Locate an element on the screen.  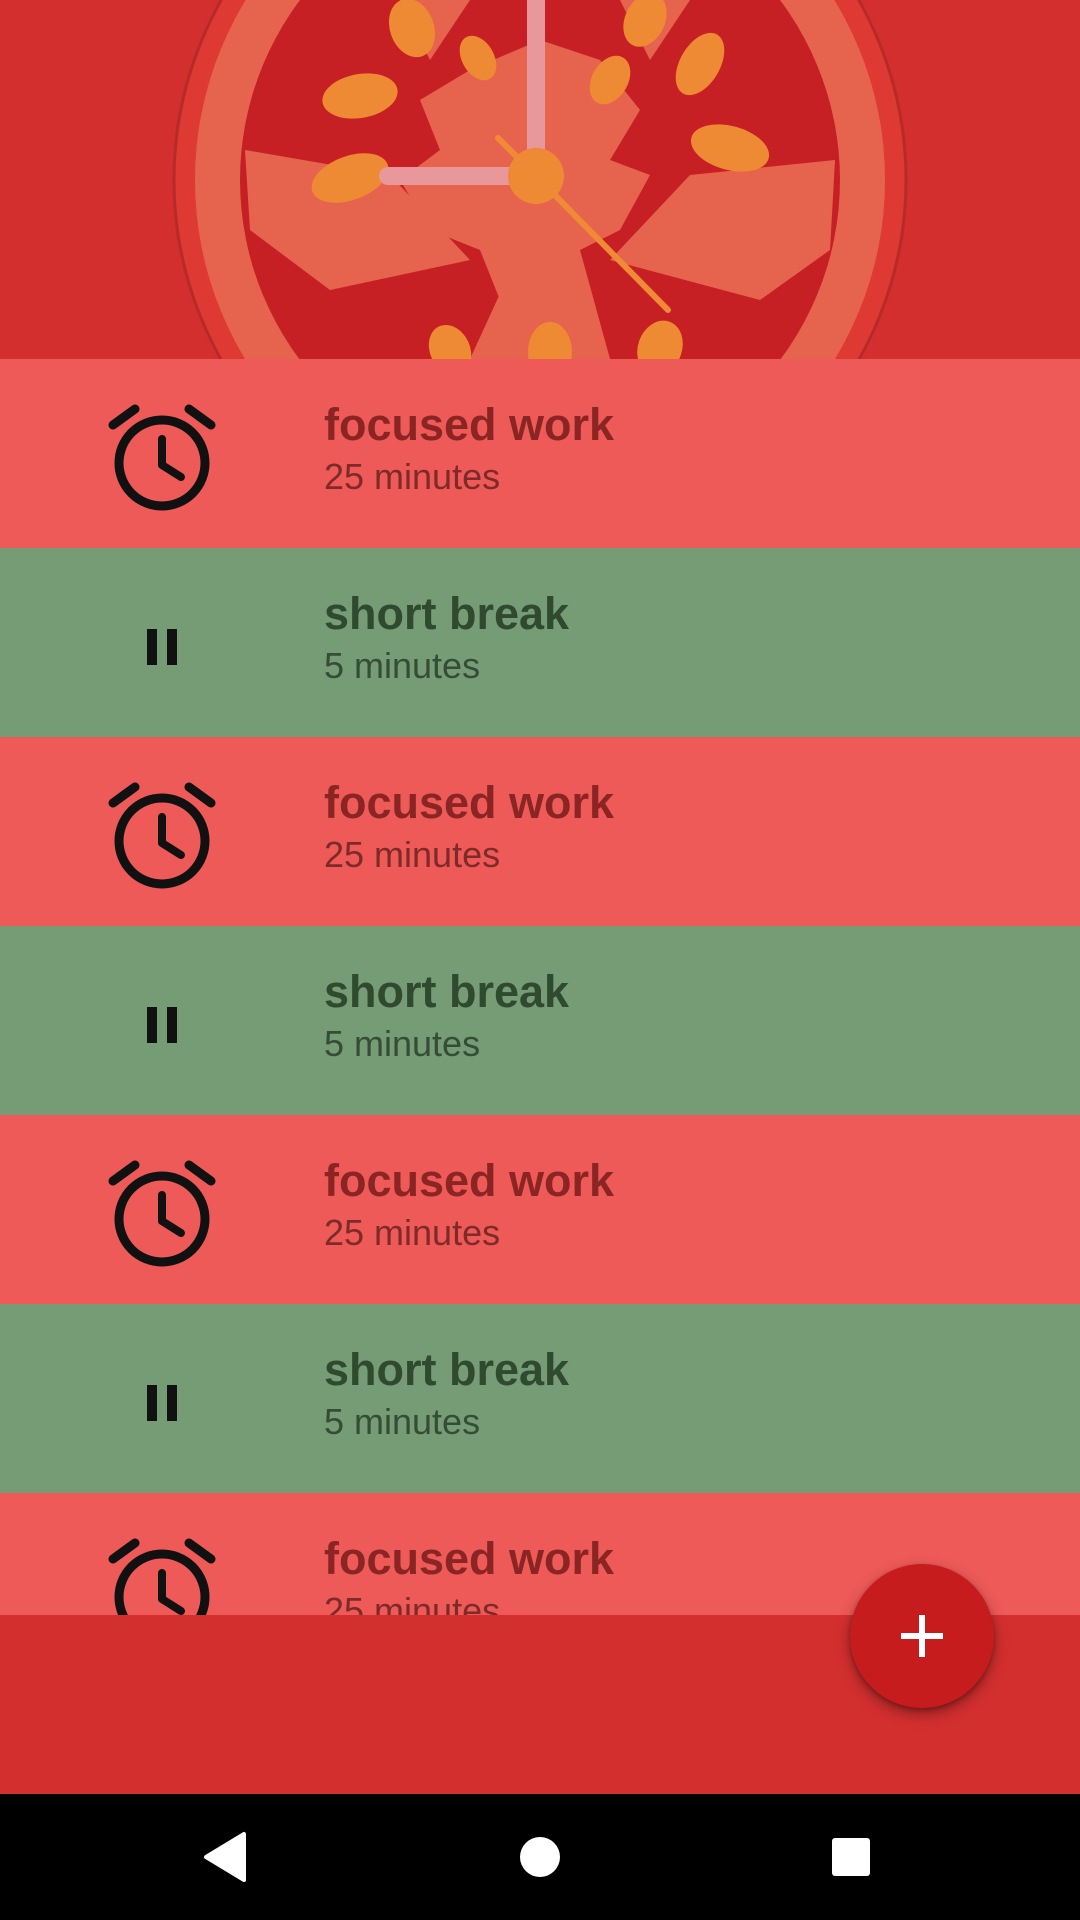
recents-square-icon is located at coordinates (851, 1857).